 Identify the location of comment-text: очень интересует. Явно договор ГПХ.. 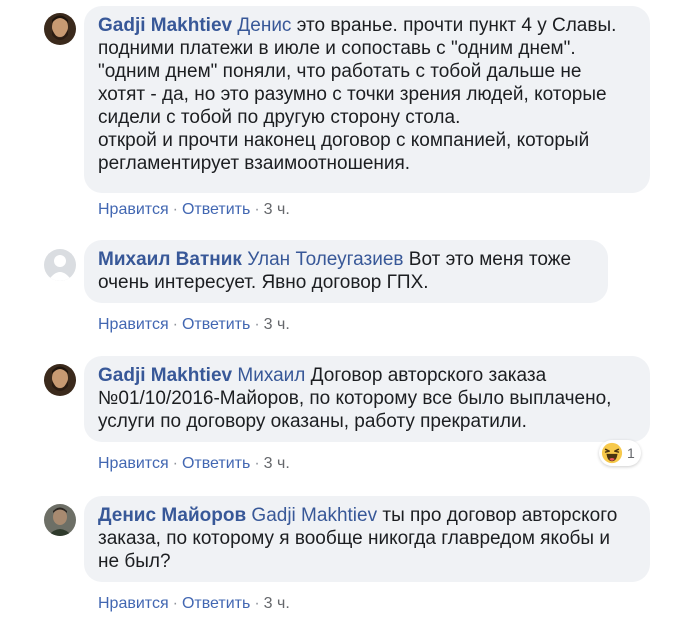
(263, 282).